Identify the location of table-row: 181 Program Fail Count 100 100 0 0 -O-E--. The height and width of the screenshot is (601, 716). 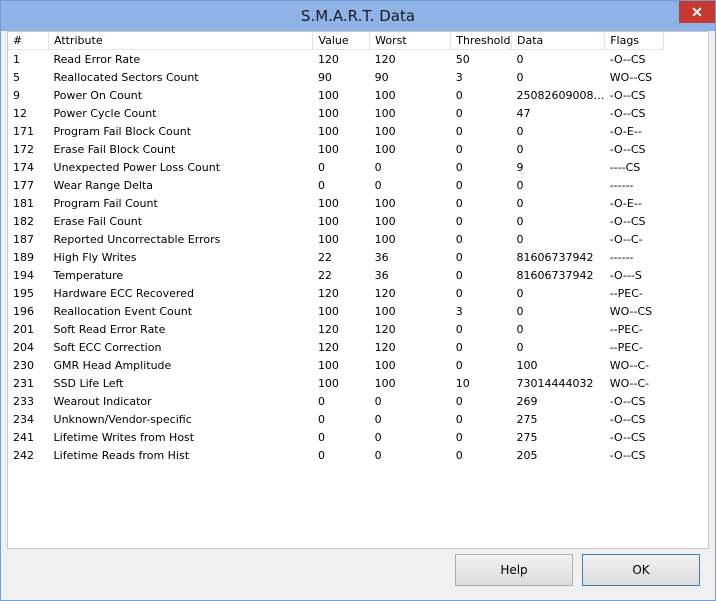
(336, 203).